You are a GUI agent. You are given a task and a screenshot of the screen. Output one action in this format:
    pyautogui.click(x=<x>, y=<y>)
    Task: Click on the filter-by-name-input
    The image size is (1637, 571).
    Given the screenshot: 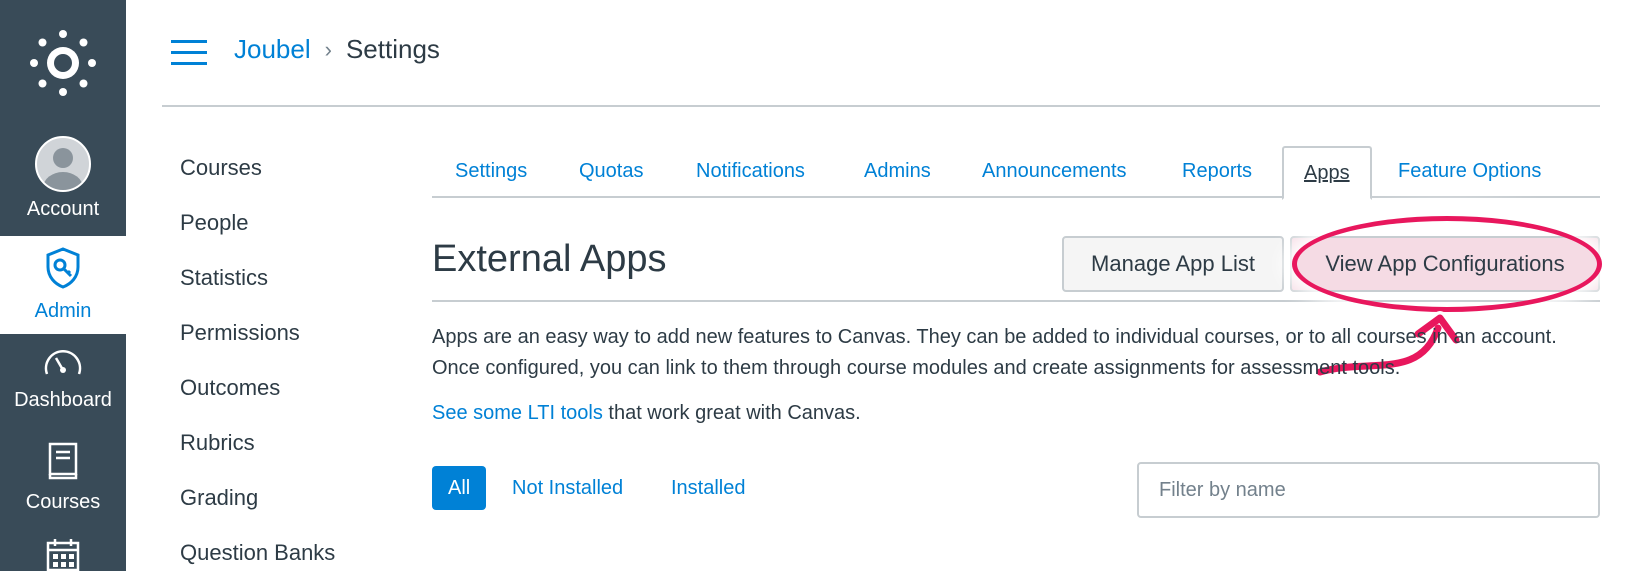 What is the action you would take?
    pyautogui.click(x=1368, y=490)
    